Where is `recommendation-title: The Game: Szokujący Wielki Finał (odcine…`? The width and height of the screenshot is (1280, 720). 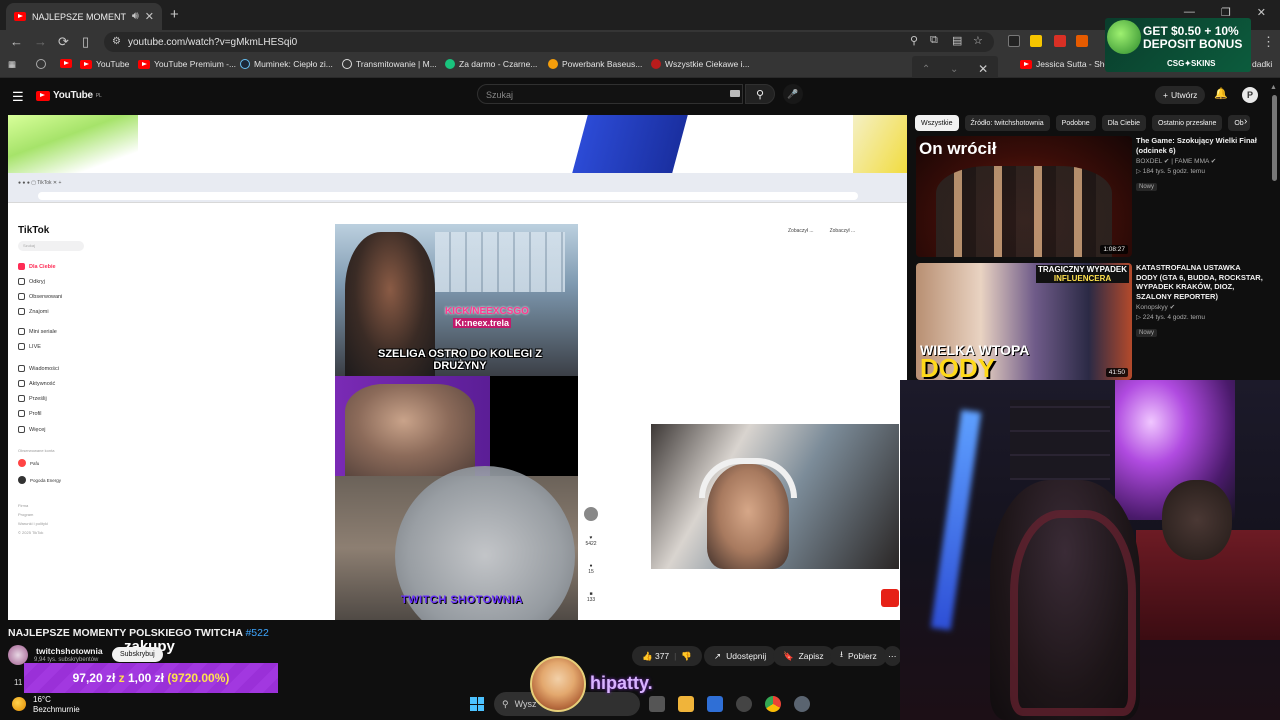 recommendation-title: The Game: Szokujący Wielki Finał (odcine… is located at coordinates (1200, 145).